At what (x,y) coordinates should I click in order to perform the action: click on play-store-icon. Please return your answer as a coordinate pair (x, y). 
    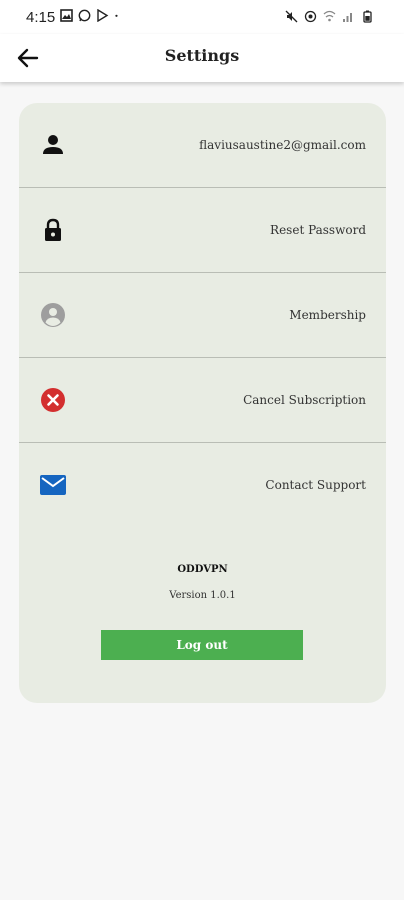
    Looking at the image, I should click on (103, 15).